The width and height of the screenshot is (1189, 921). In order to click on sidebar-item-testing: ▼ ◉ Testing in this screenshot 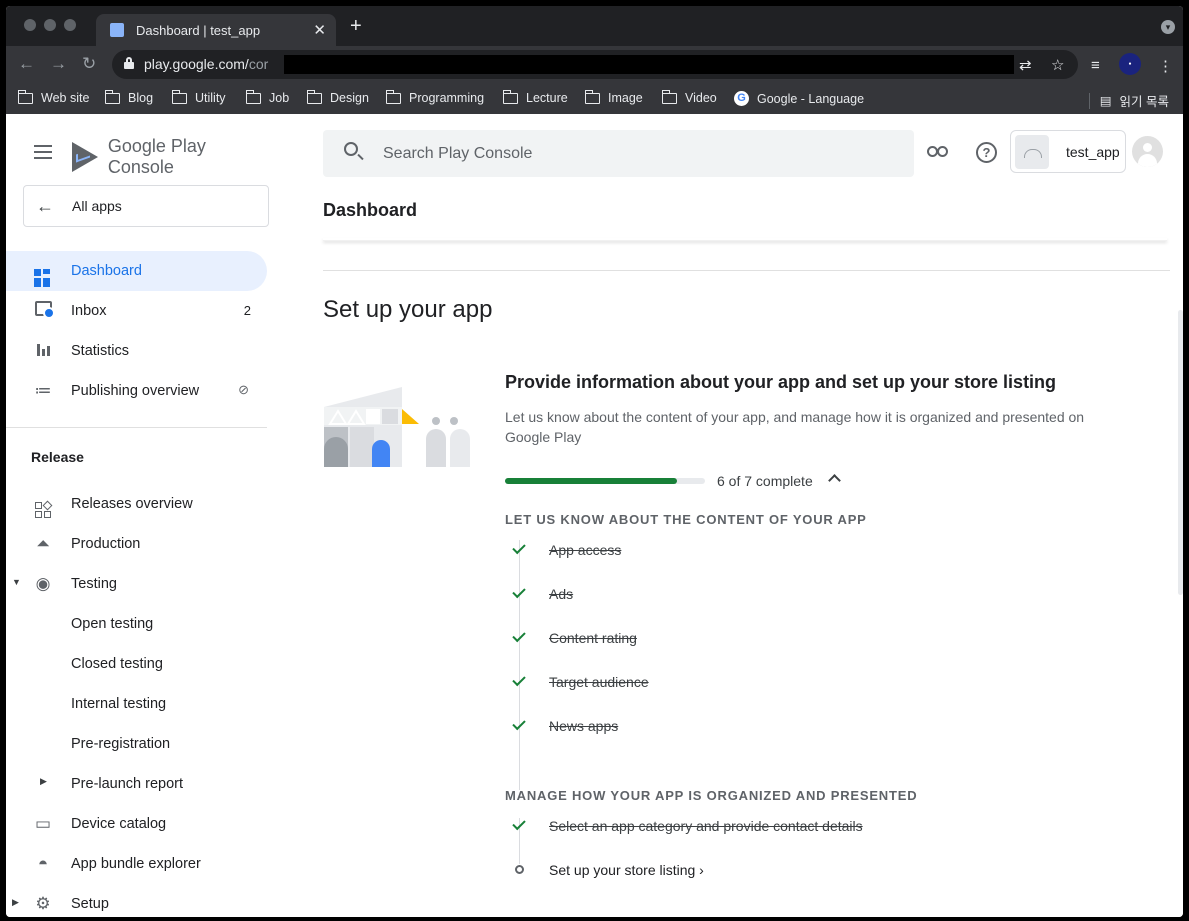, I will do `click(136, 584)`.